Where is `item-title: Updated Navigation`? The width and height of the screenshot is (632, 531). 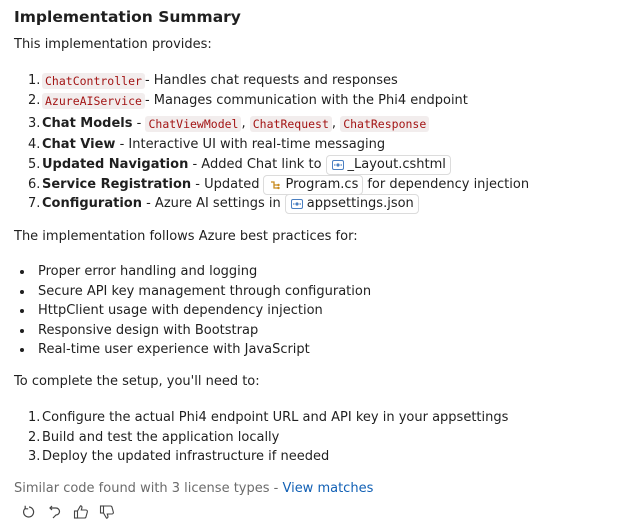 item-title: Updated Navigation is located at coordinates (115, 164).